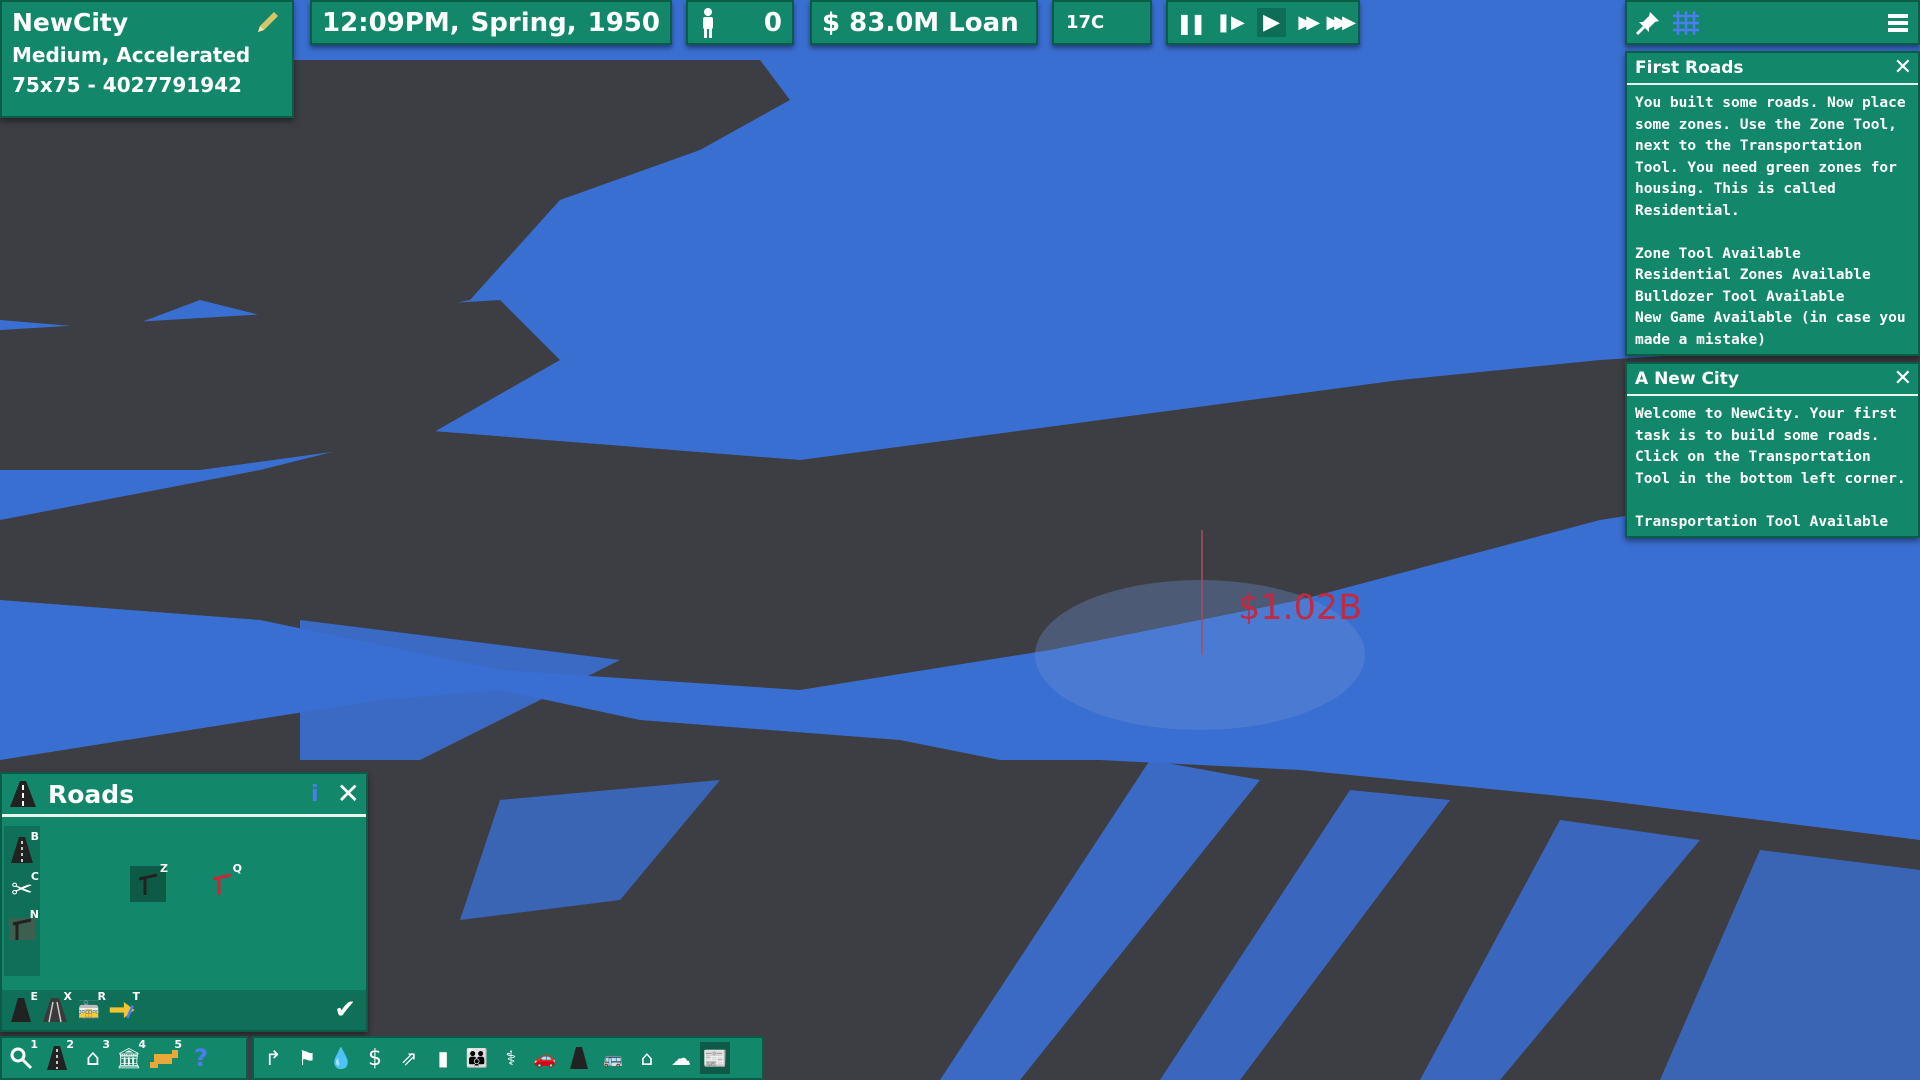  What do you see at coordinates (70, 22) in the screenshot?
I see `city-name: NewCity` at bounding box center [70, 22].